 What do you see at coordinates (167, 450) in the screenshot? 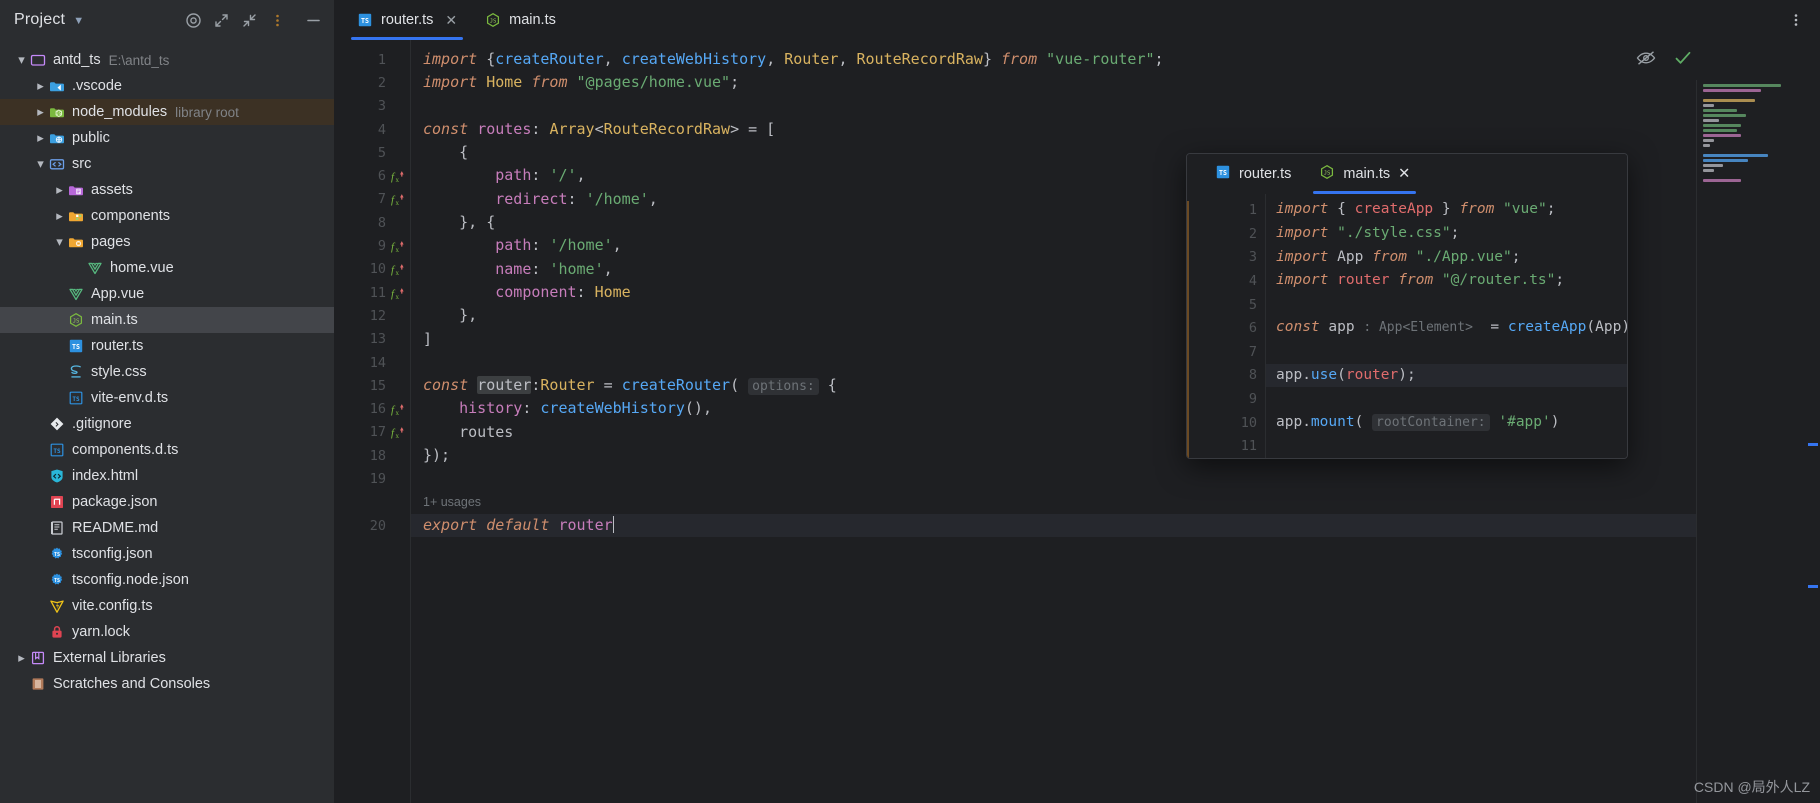
I see `tree-item-components-d-ts: TS components.d.ts` at bounding box center [167, 450].